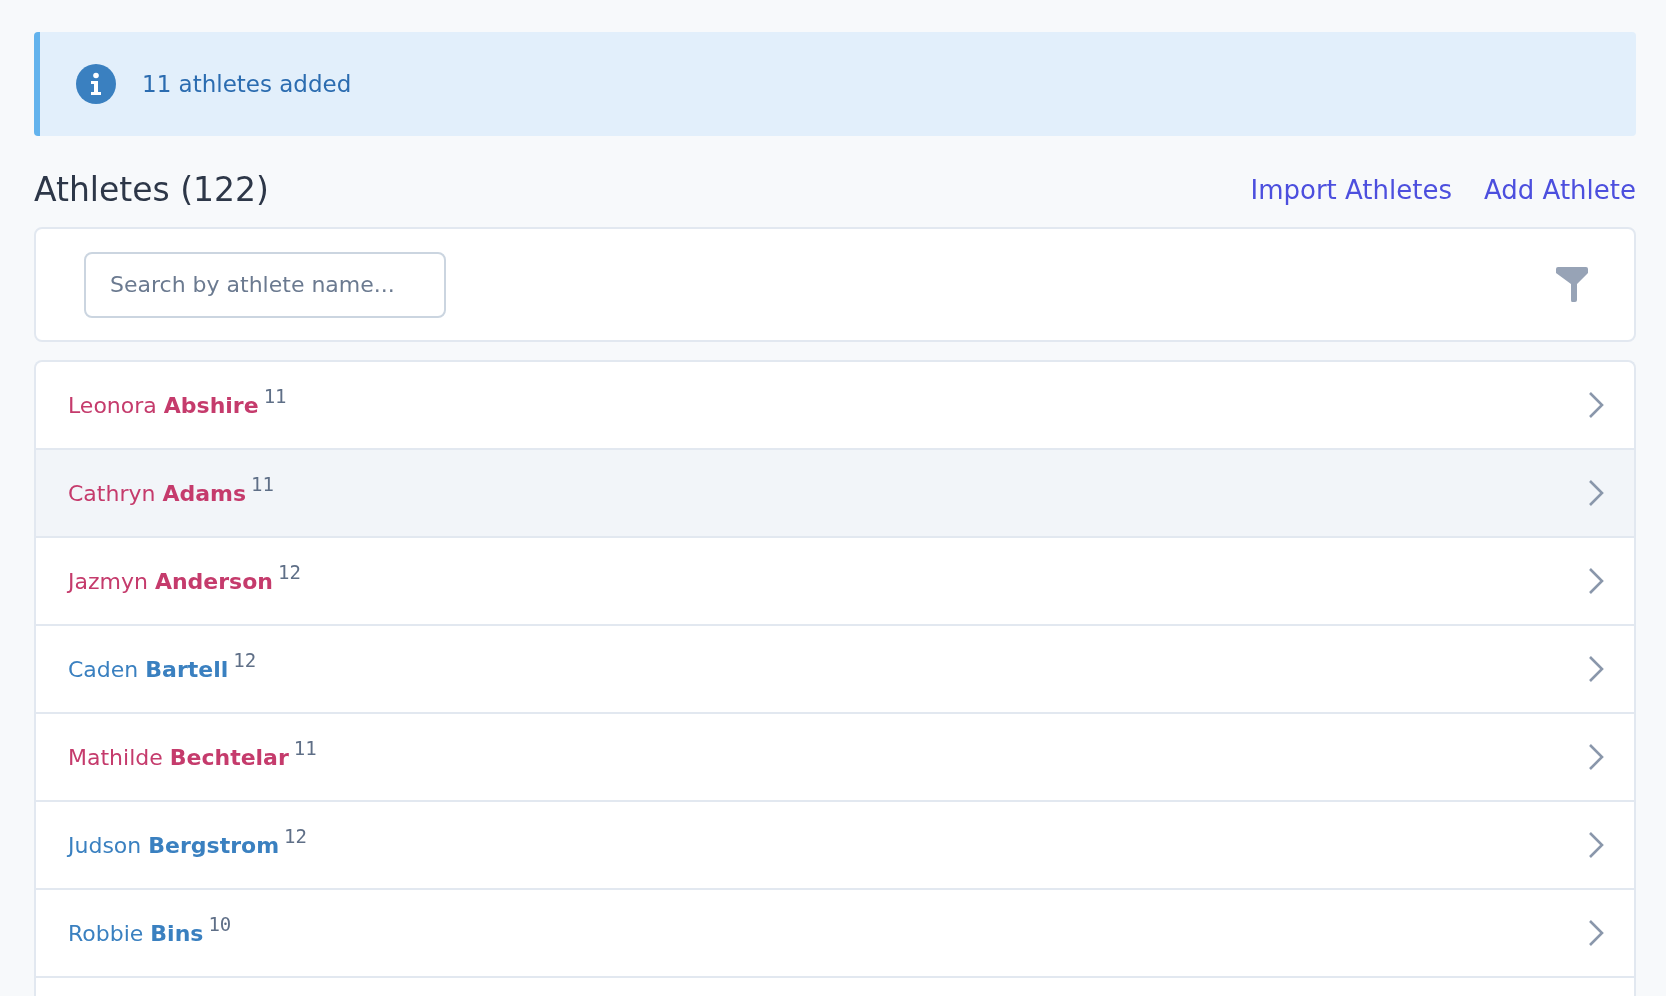 The image size is (1666, 996). I want to click on athlete-row: Cathryn Adams 11, so click(835, 494).